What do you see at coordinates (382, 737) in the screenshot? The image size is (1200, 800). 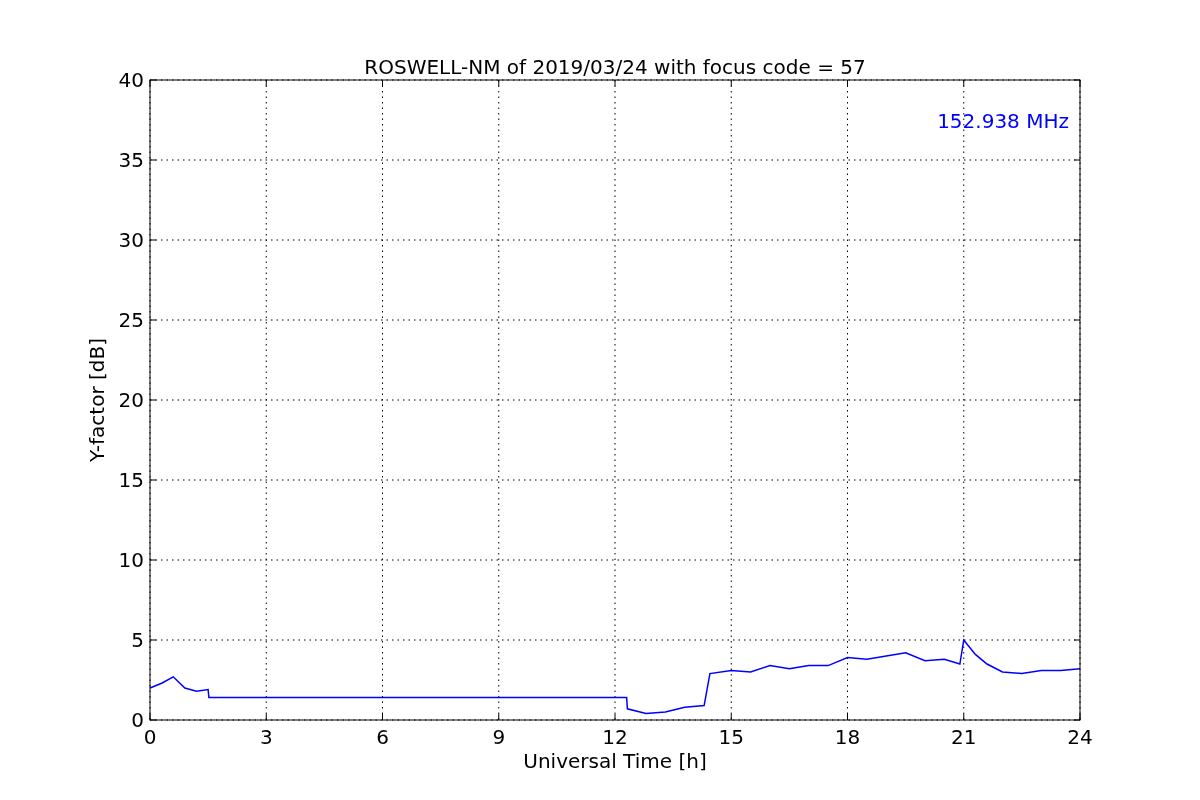 I see `tick-label: 6` at bounding box center [382, 737].